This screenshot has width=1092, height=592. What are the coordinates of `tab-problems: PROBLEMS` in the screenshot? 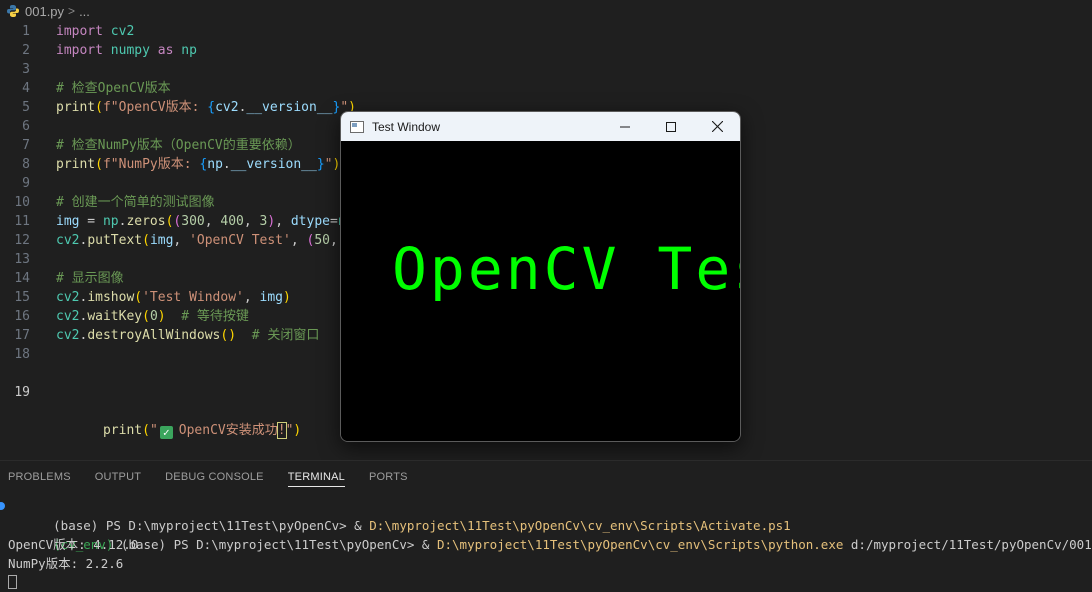 It's located at (39, 477).